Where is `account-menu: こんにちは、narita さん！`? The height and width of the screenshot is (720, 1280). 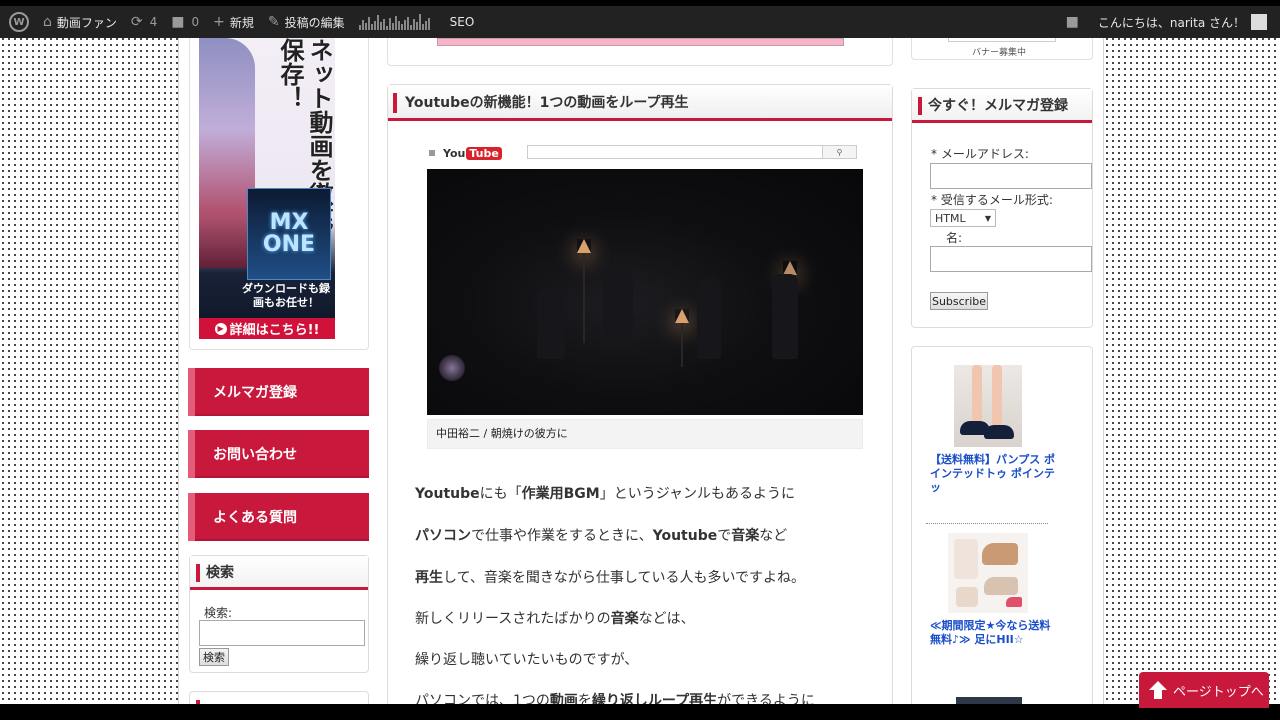 account-menu: こんにちは、narita さん！ is located at coordinates (1185, 22).